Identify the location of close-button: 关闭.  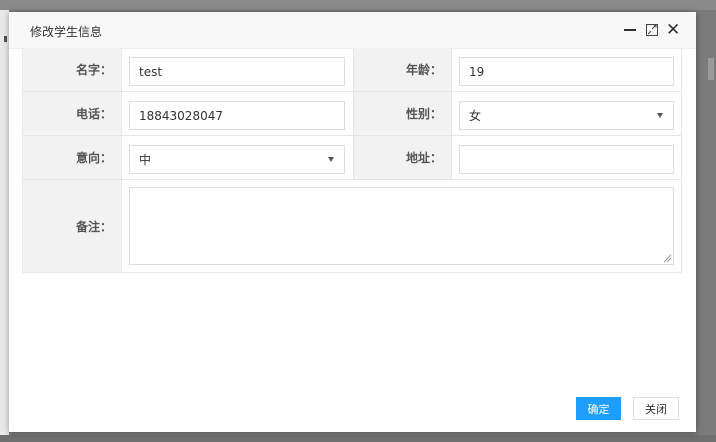
(656, 408).